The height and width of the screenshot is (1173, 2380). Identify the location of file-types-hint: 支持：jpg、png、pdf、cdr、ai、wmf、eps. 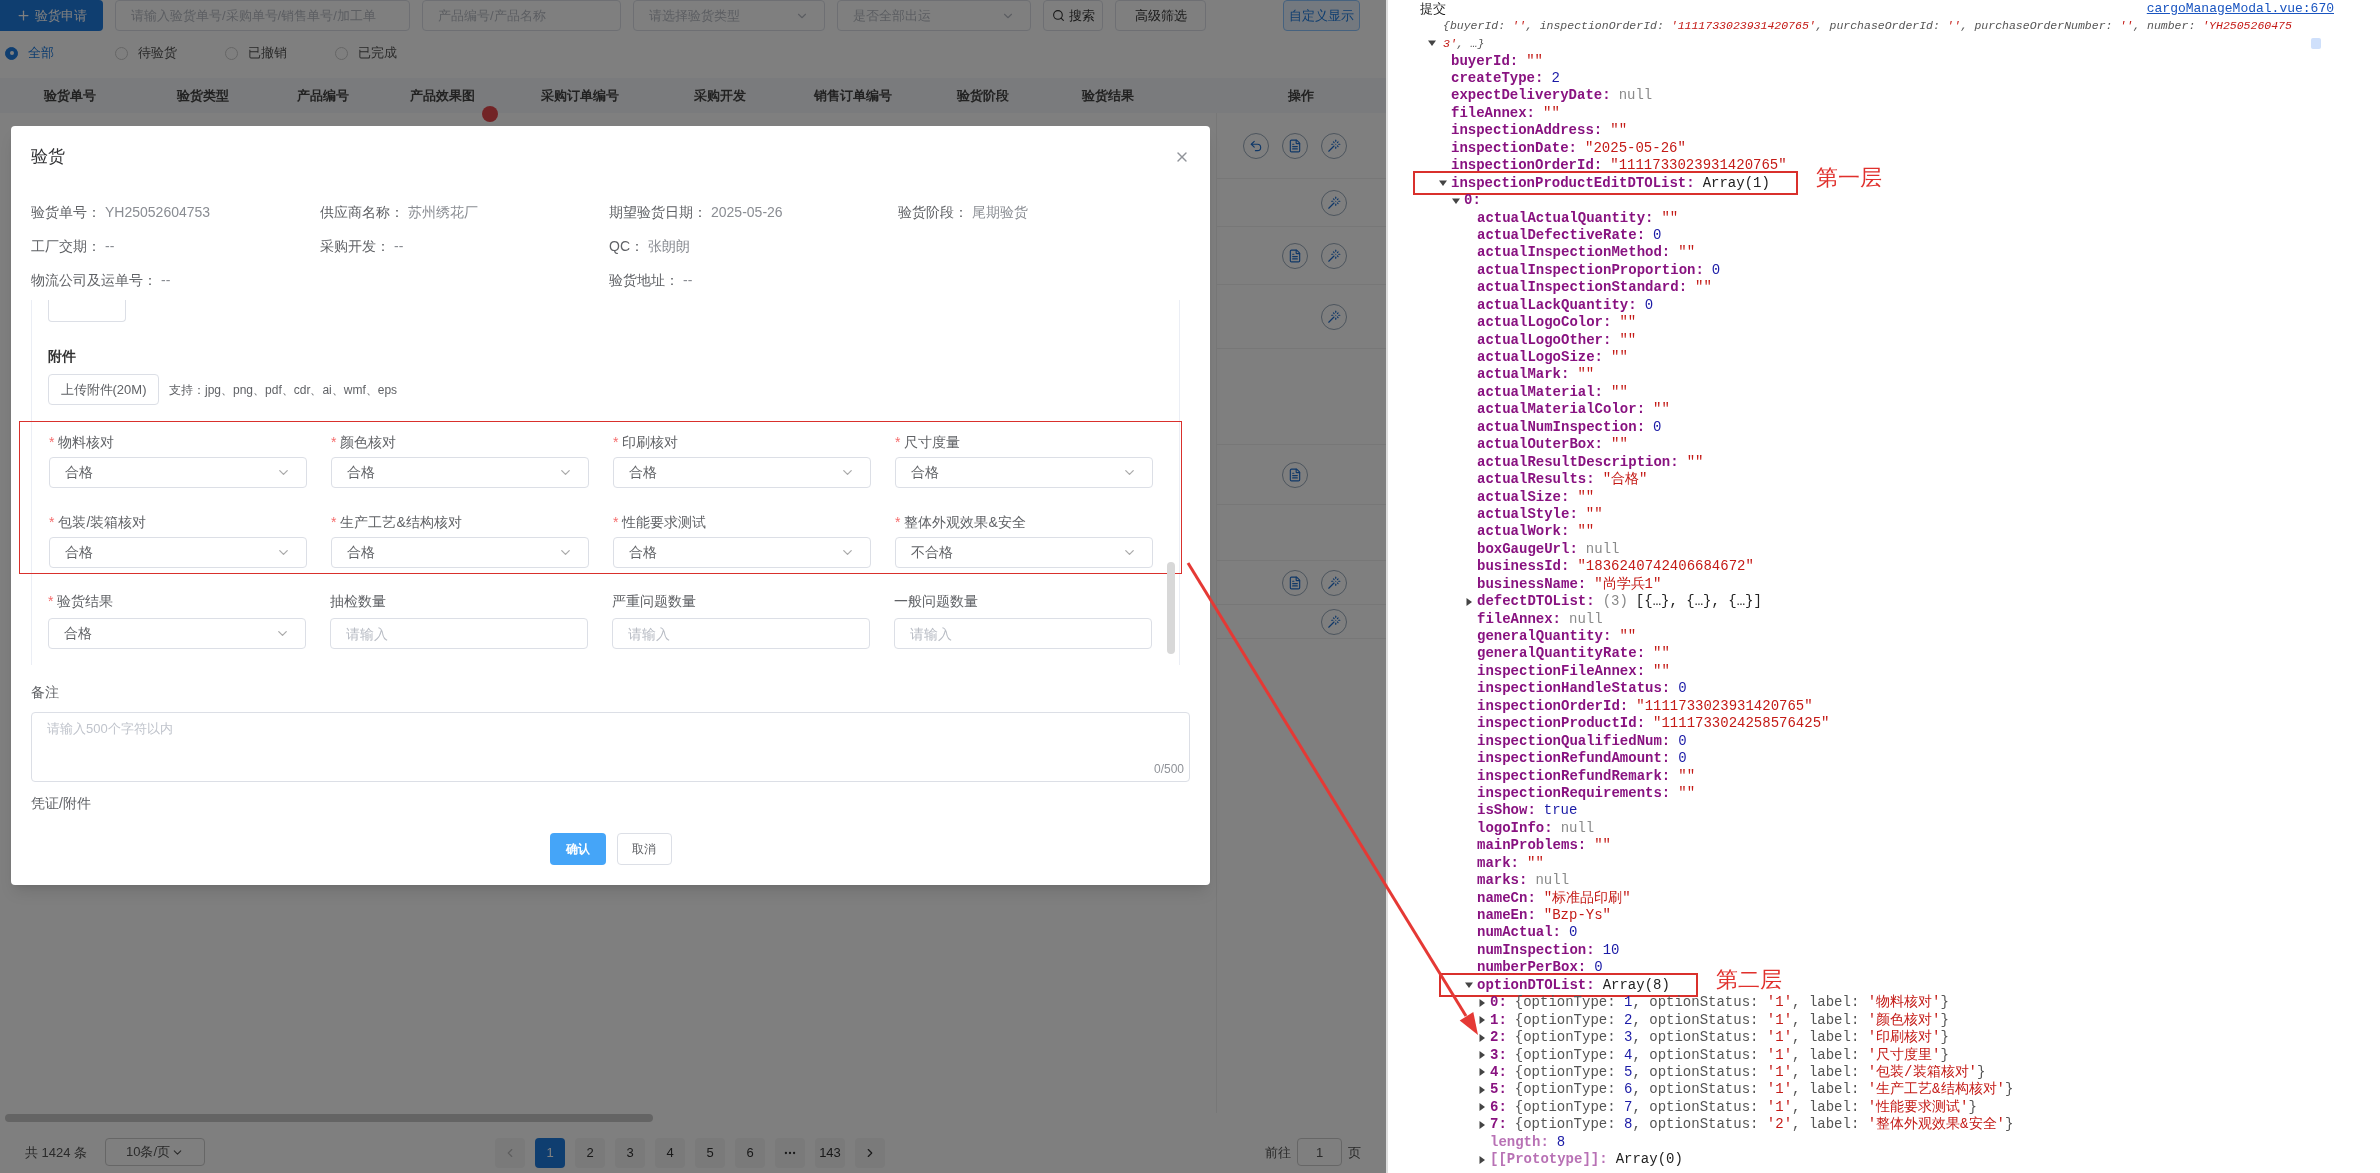
(283, 390).